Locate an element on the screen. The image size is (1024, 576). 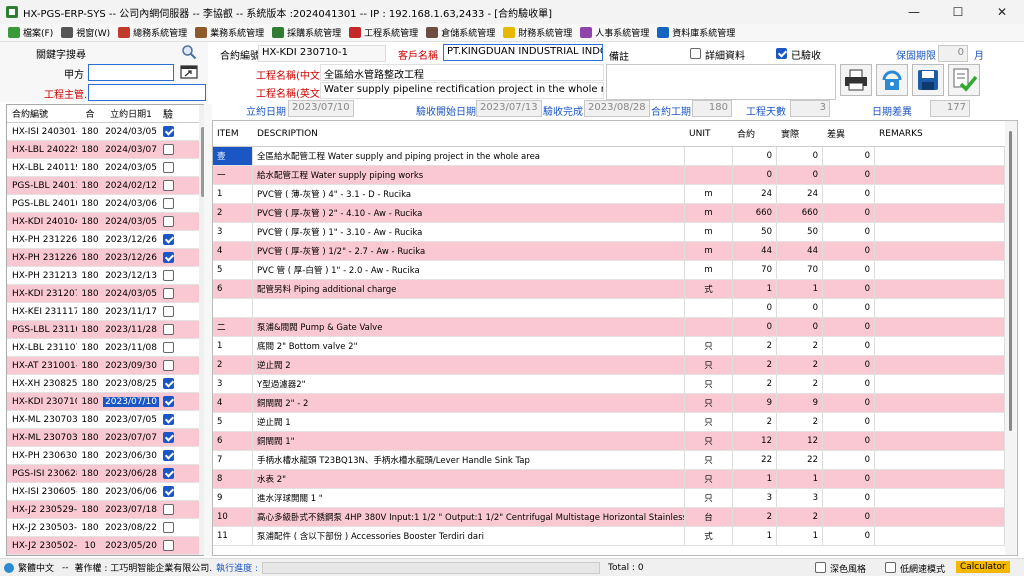
unit-cell: 式 is located at coordinates (709, 536).